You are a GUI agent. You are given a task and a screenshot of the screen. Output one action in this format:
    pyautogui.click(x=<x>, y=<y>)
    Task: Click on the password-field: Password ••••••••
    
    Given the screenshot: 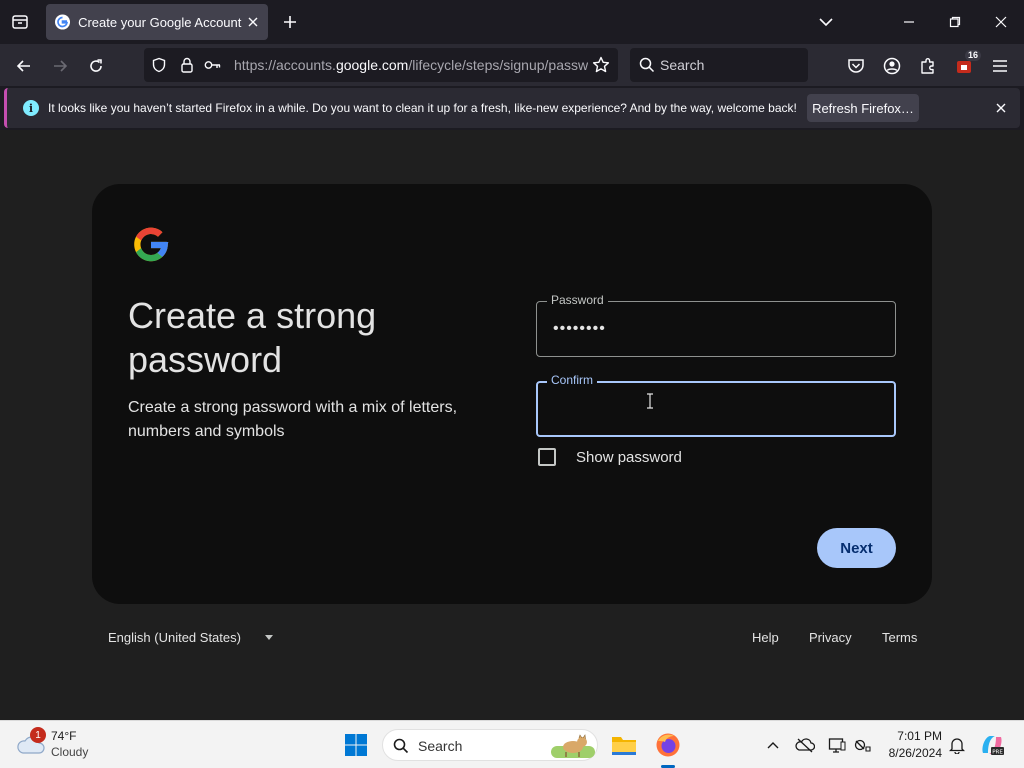 What is the action you would take?
    pyautogui.click(x=716, y=325)
    